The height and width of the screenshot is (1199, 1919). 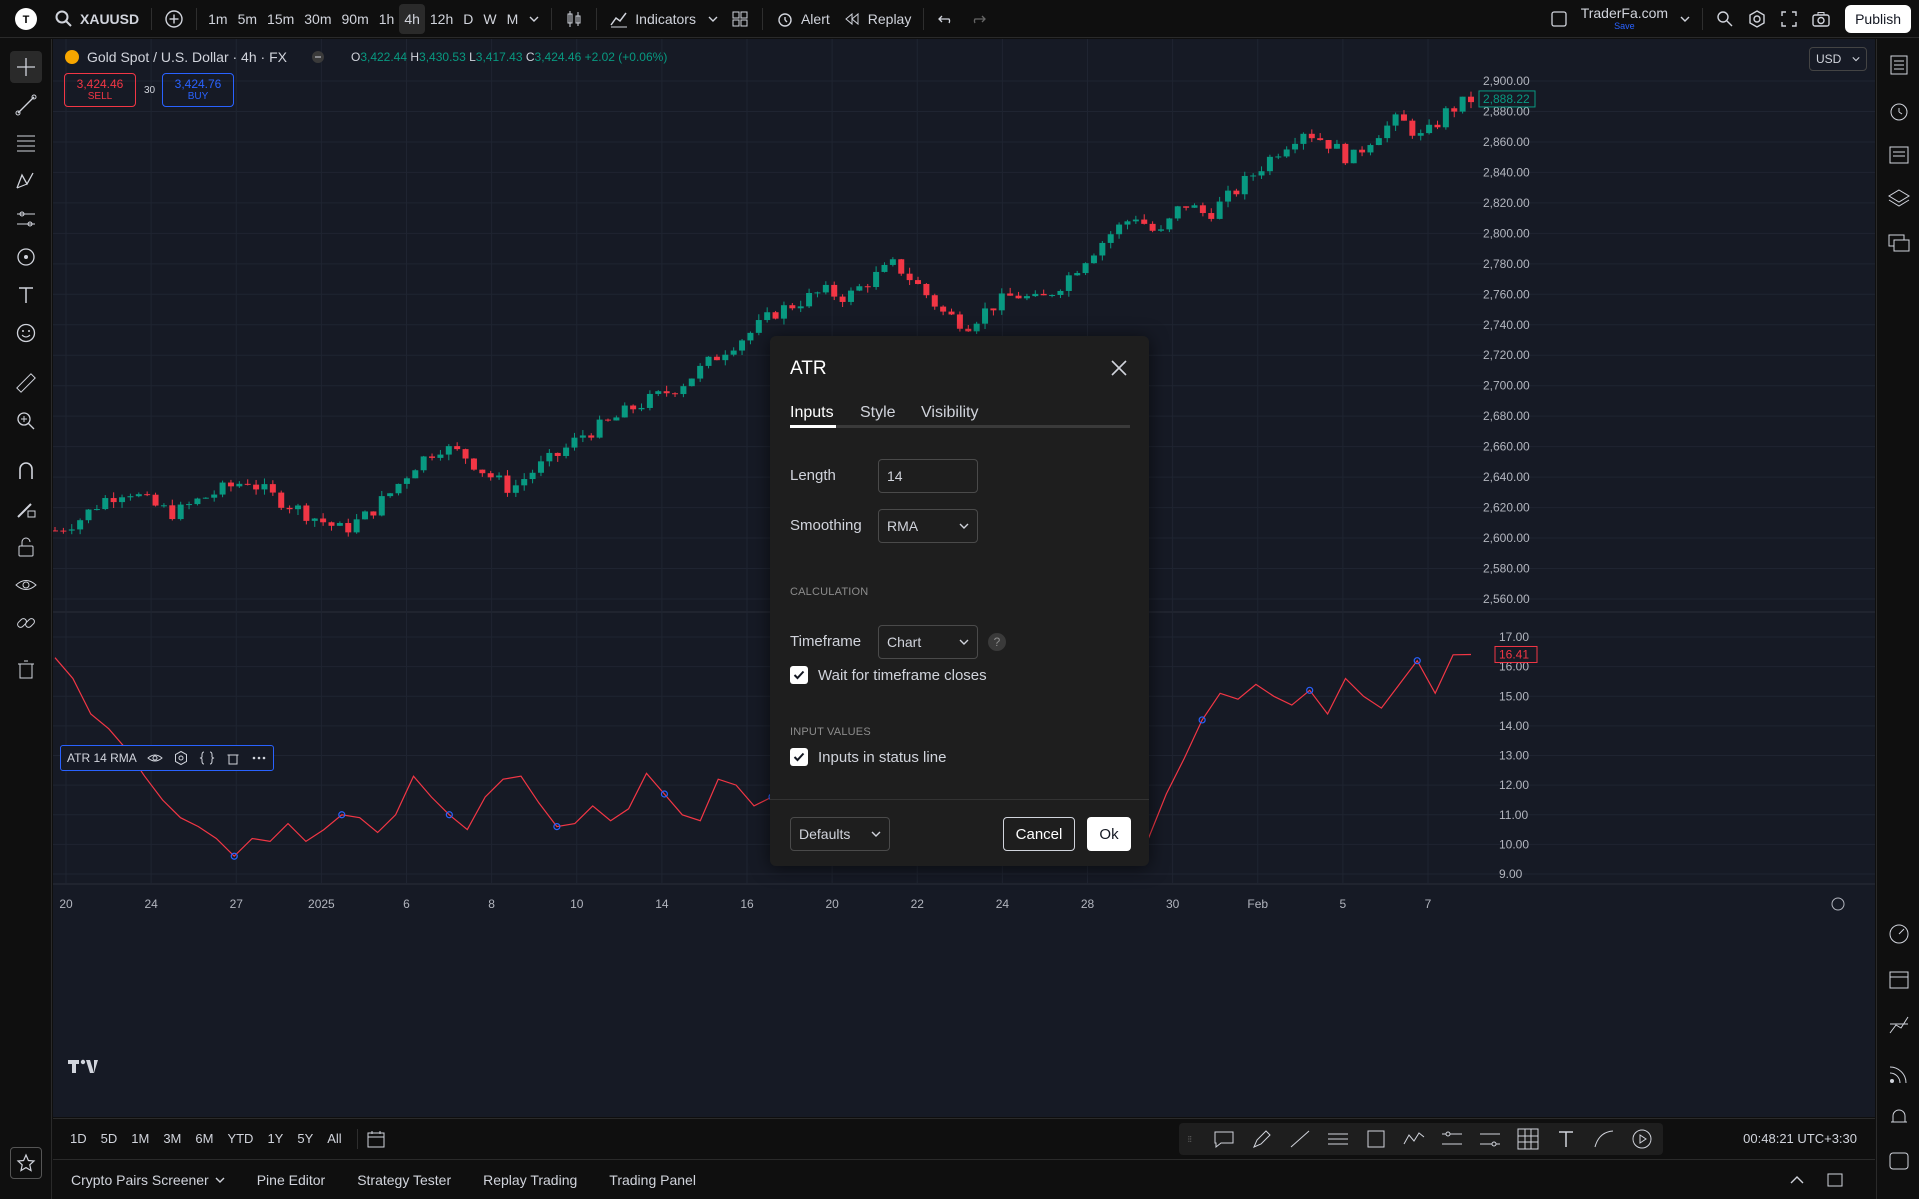 What do you see at coordinates (204, 1138) in the screenshot?
I see `range-button-6m: 6M` at bounding box center [204, 1138].